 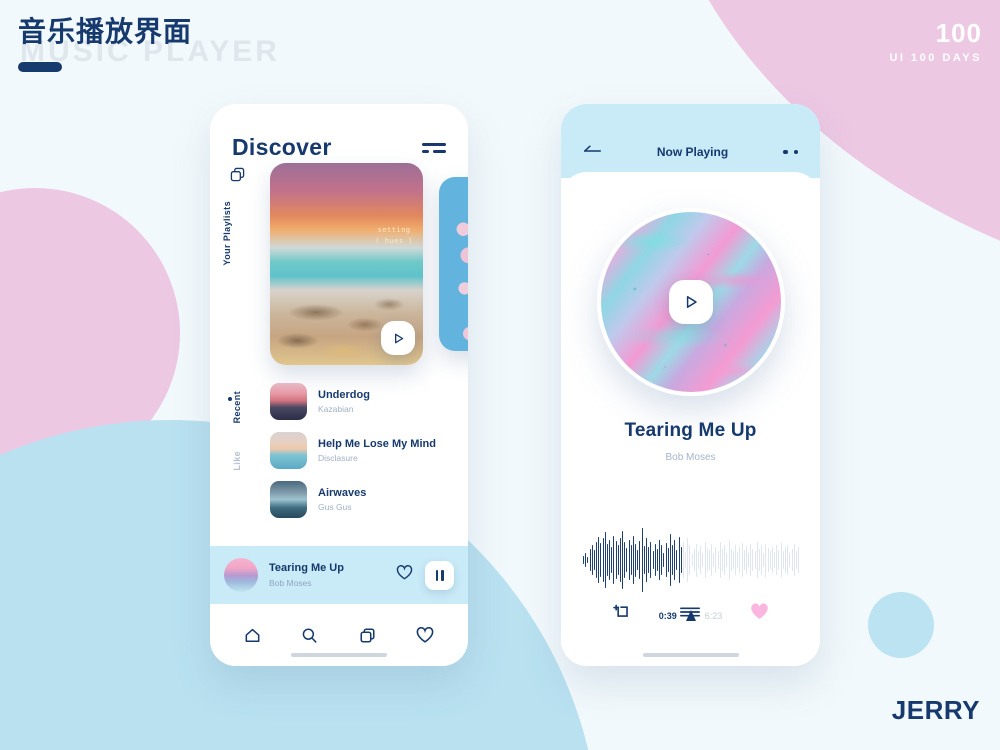 I want to click on featured-card-primary: setting ( hues ), so click(x=346, y=264).